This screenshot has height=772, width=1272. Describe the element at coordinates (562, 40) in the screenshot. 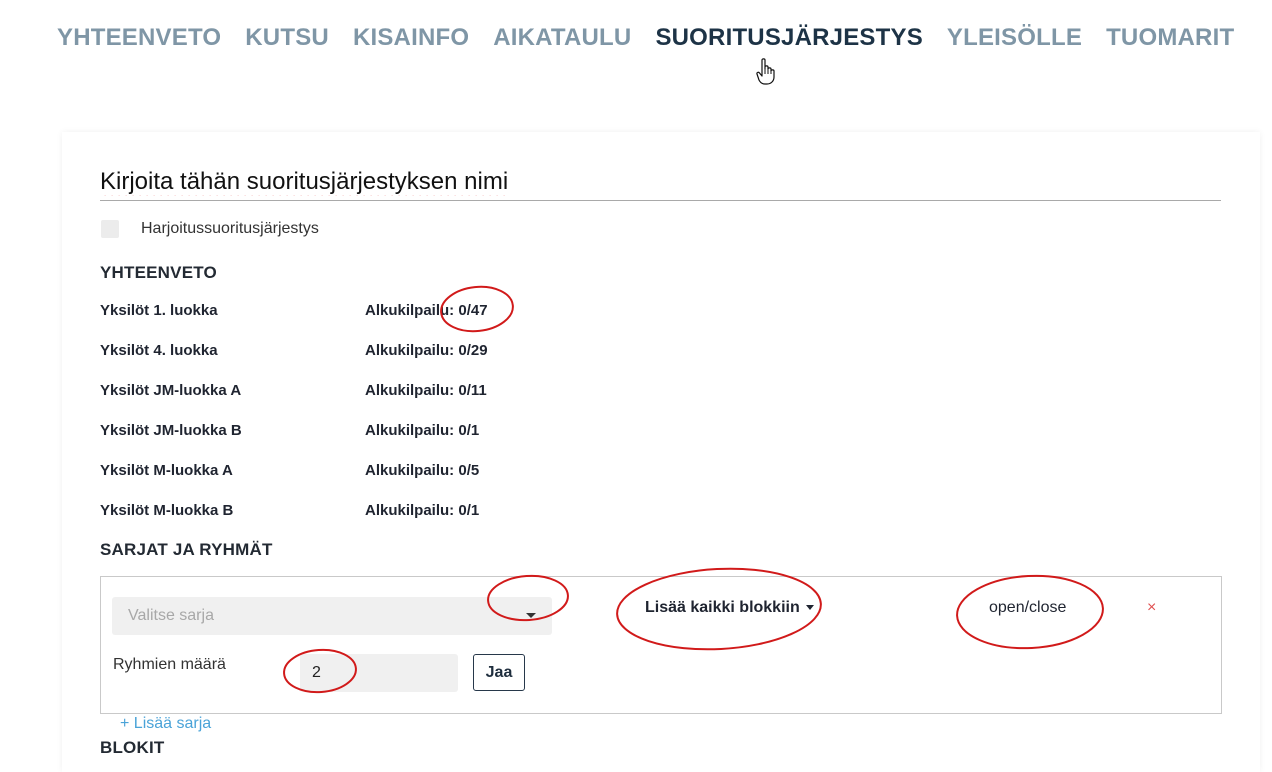

I see `tab-aikataulu: AIKATAULU` at that location.